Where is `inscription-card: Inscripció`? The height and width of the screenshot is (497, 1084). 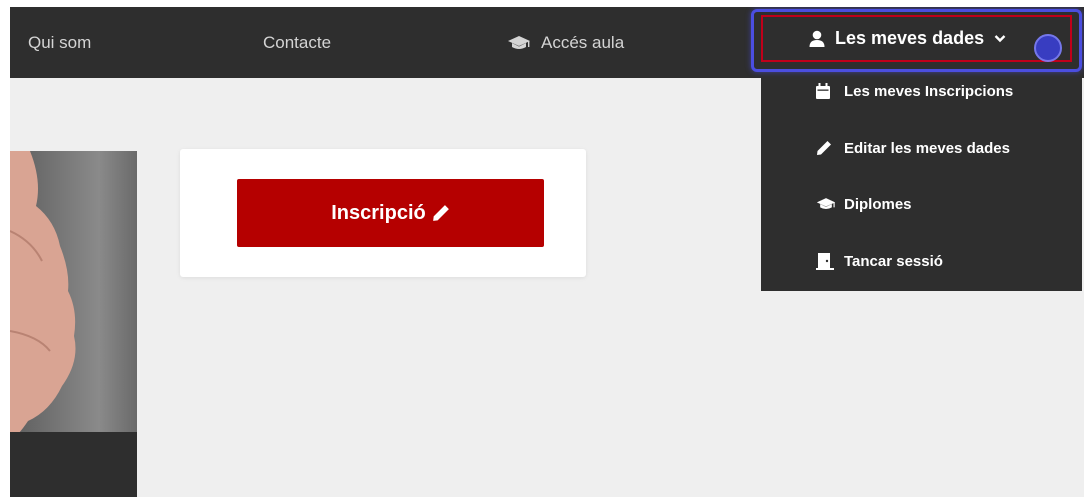
inscription-card: Inscripció is located at coordinates (383, 213).